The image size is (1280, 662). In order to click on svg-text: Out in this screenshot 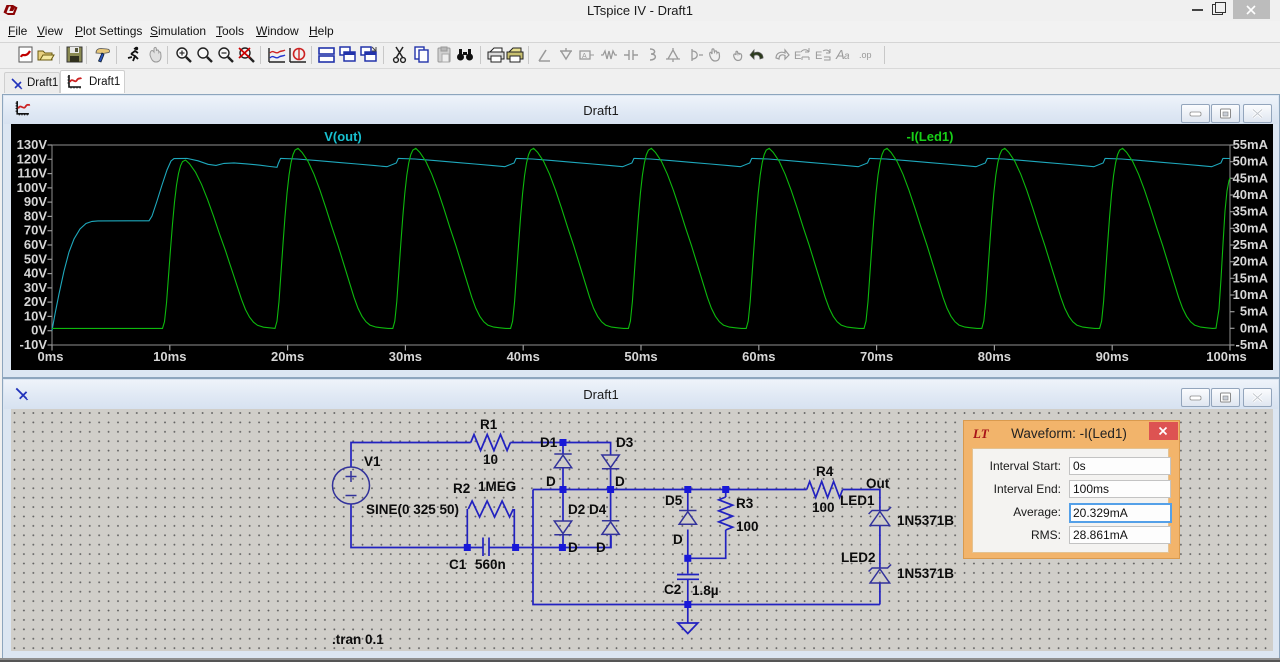, I will do `click(878, 483)`.